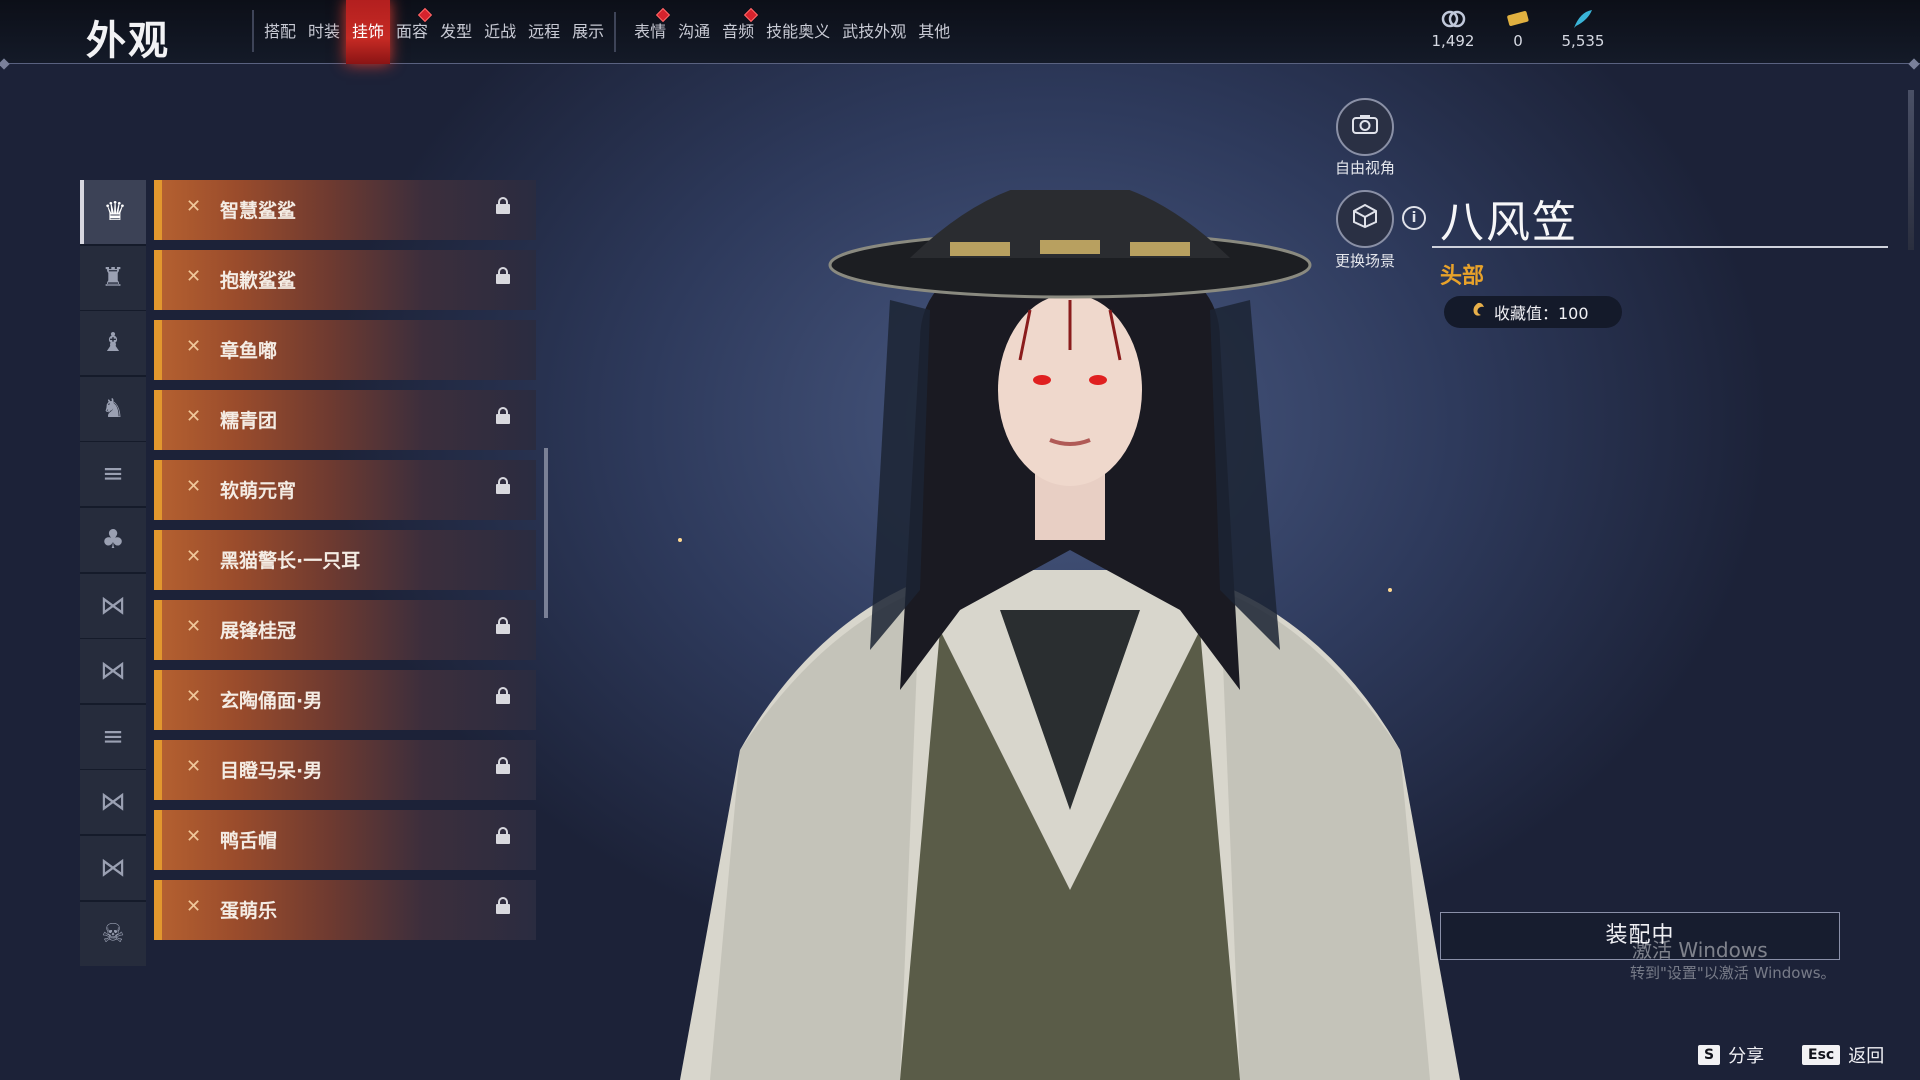  Describe the element at coordinates (1821, 1055) in the screenshot. I see `key-cap: Esc` at that location.